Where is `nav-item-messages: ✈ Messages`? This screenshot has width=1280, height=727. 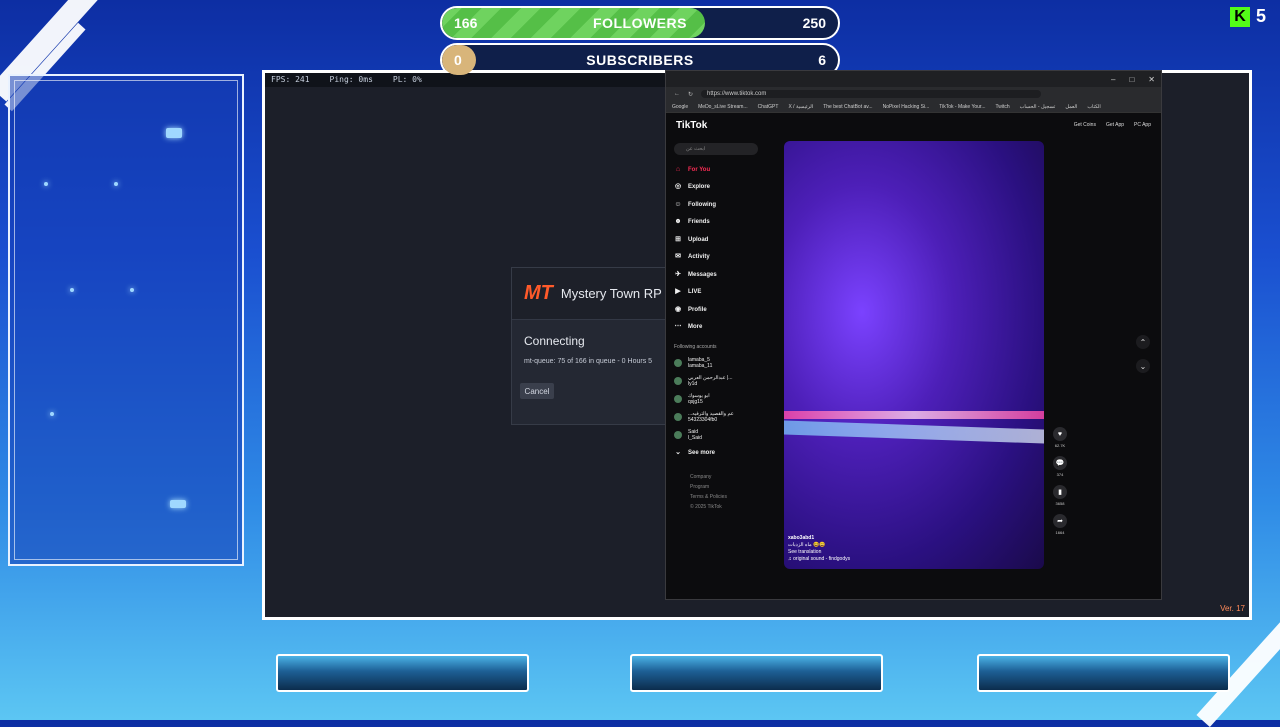
nav-item-messages: ✈ Messages is located at coordinates (716, 275).